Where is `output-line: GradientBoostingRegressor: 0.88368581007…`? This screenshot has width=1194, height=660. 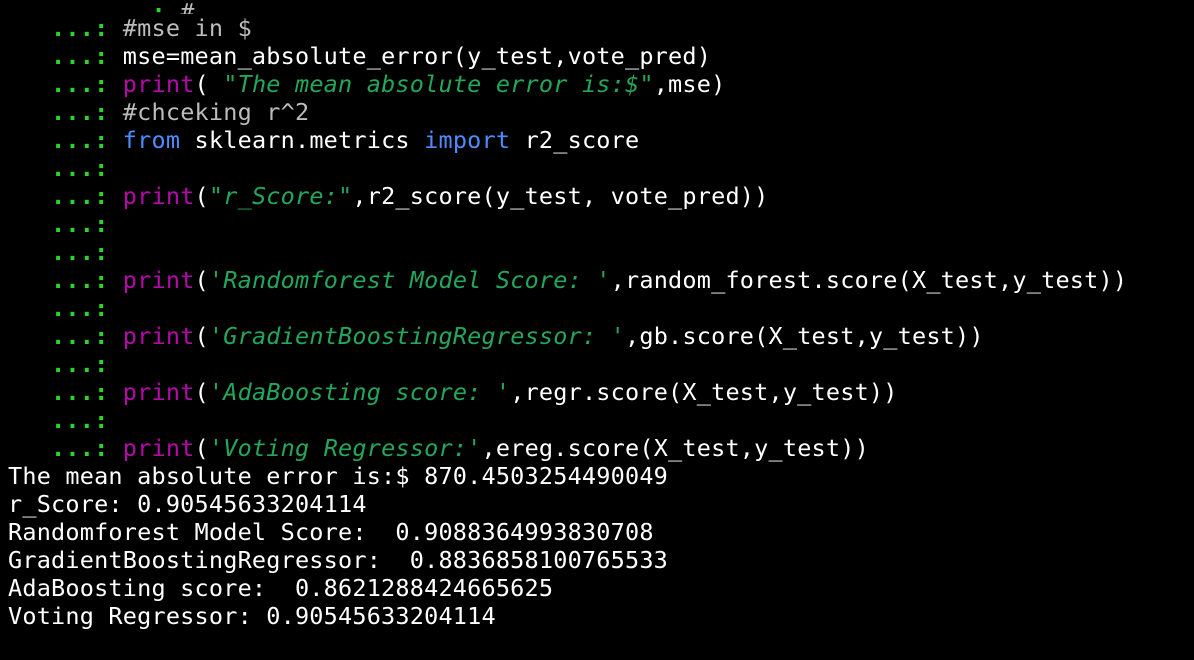
output-line: GradientBoostingRegressor: 0.88368581007… is located at coordinates (601, 560).